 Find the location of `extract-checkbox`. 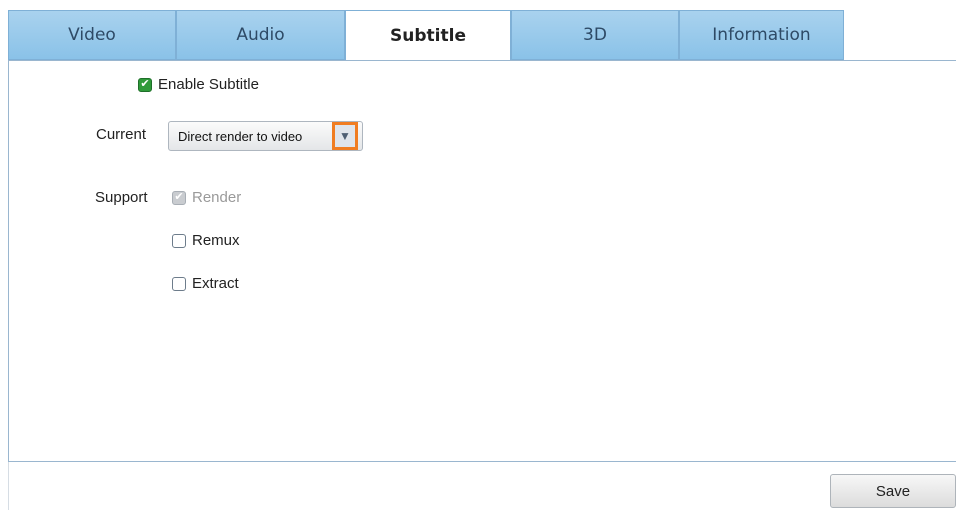

extract-checkbox is located at coordinates (179, 283).